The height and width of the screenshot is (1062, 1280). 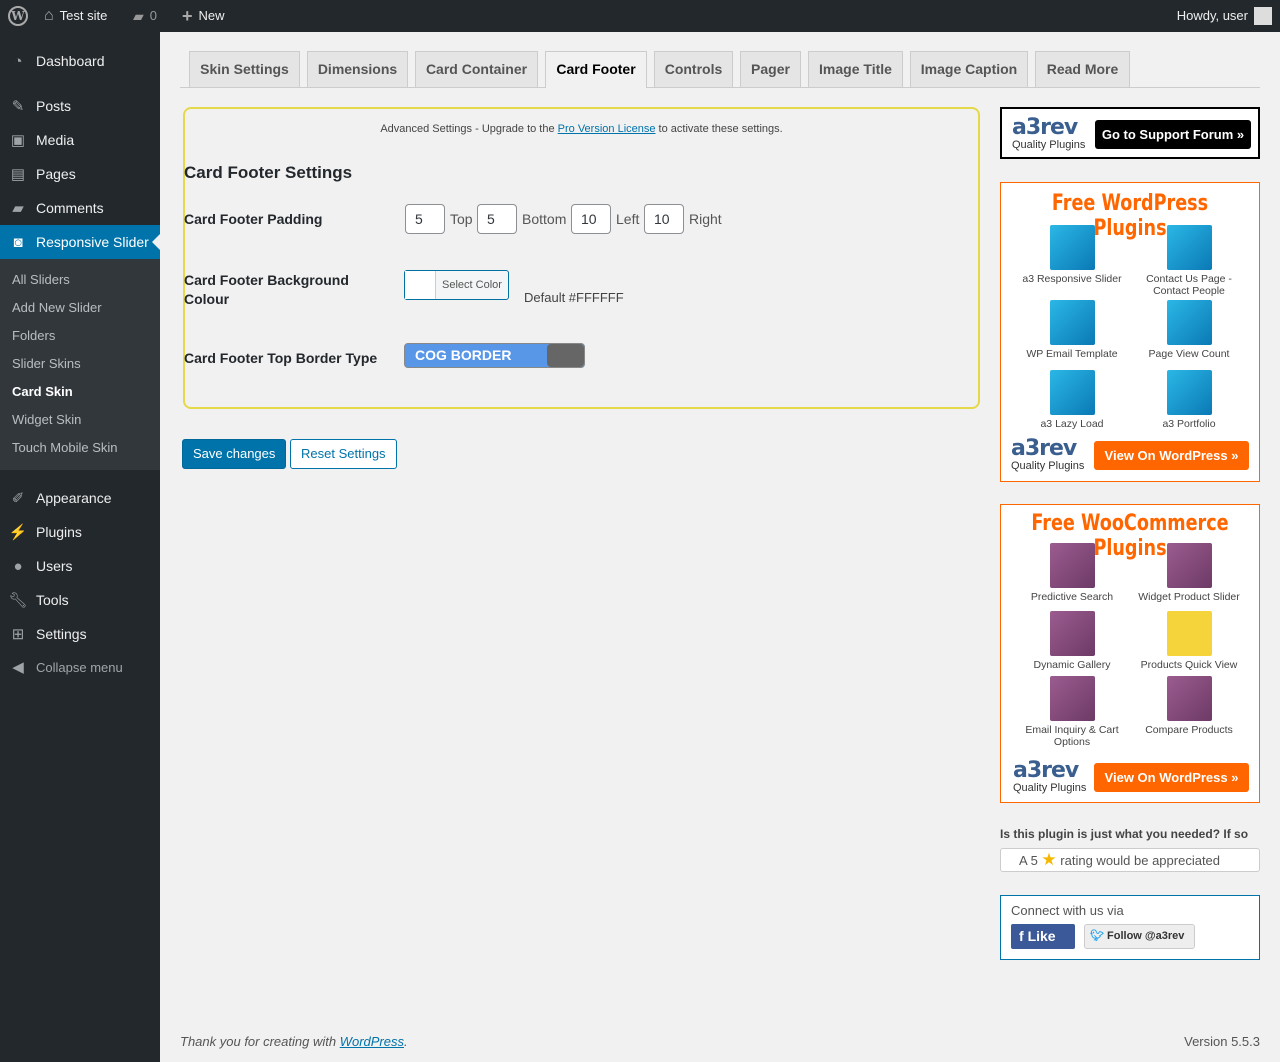 I want to click on top-label: Top, so click(x=461, y=219).